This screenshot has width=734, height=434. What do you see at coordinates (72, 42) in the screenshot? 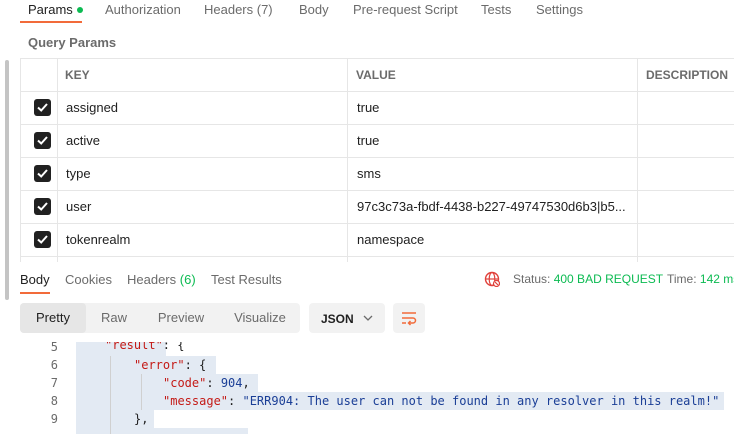
I see `query-params-title: Query Params` at bounding box center [72, 42].